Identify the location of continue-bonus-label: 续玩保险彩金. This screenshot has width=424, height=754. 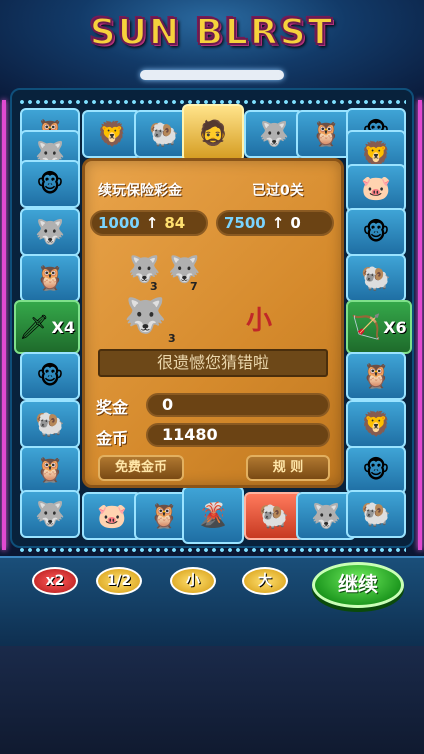
(140, 191).